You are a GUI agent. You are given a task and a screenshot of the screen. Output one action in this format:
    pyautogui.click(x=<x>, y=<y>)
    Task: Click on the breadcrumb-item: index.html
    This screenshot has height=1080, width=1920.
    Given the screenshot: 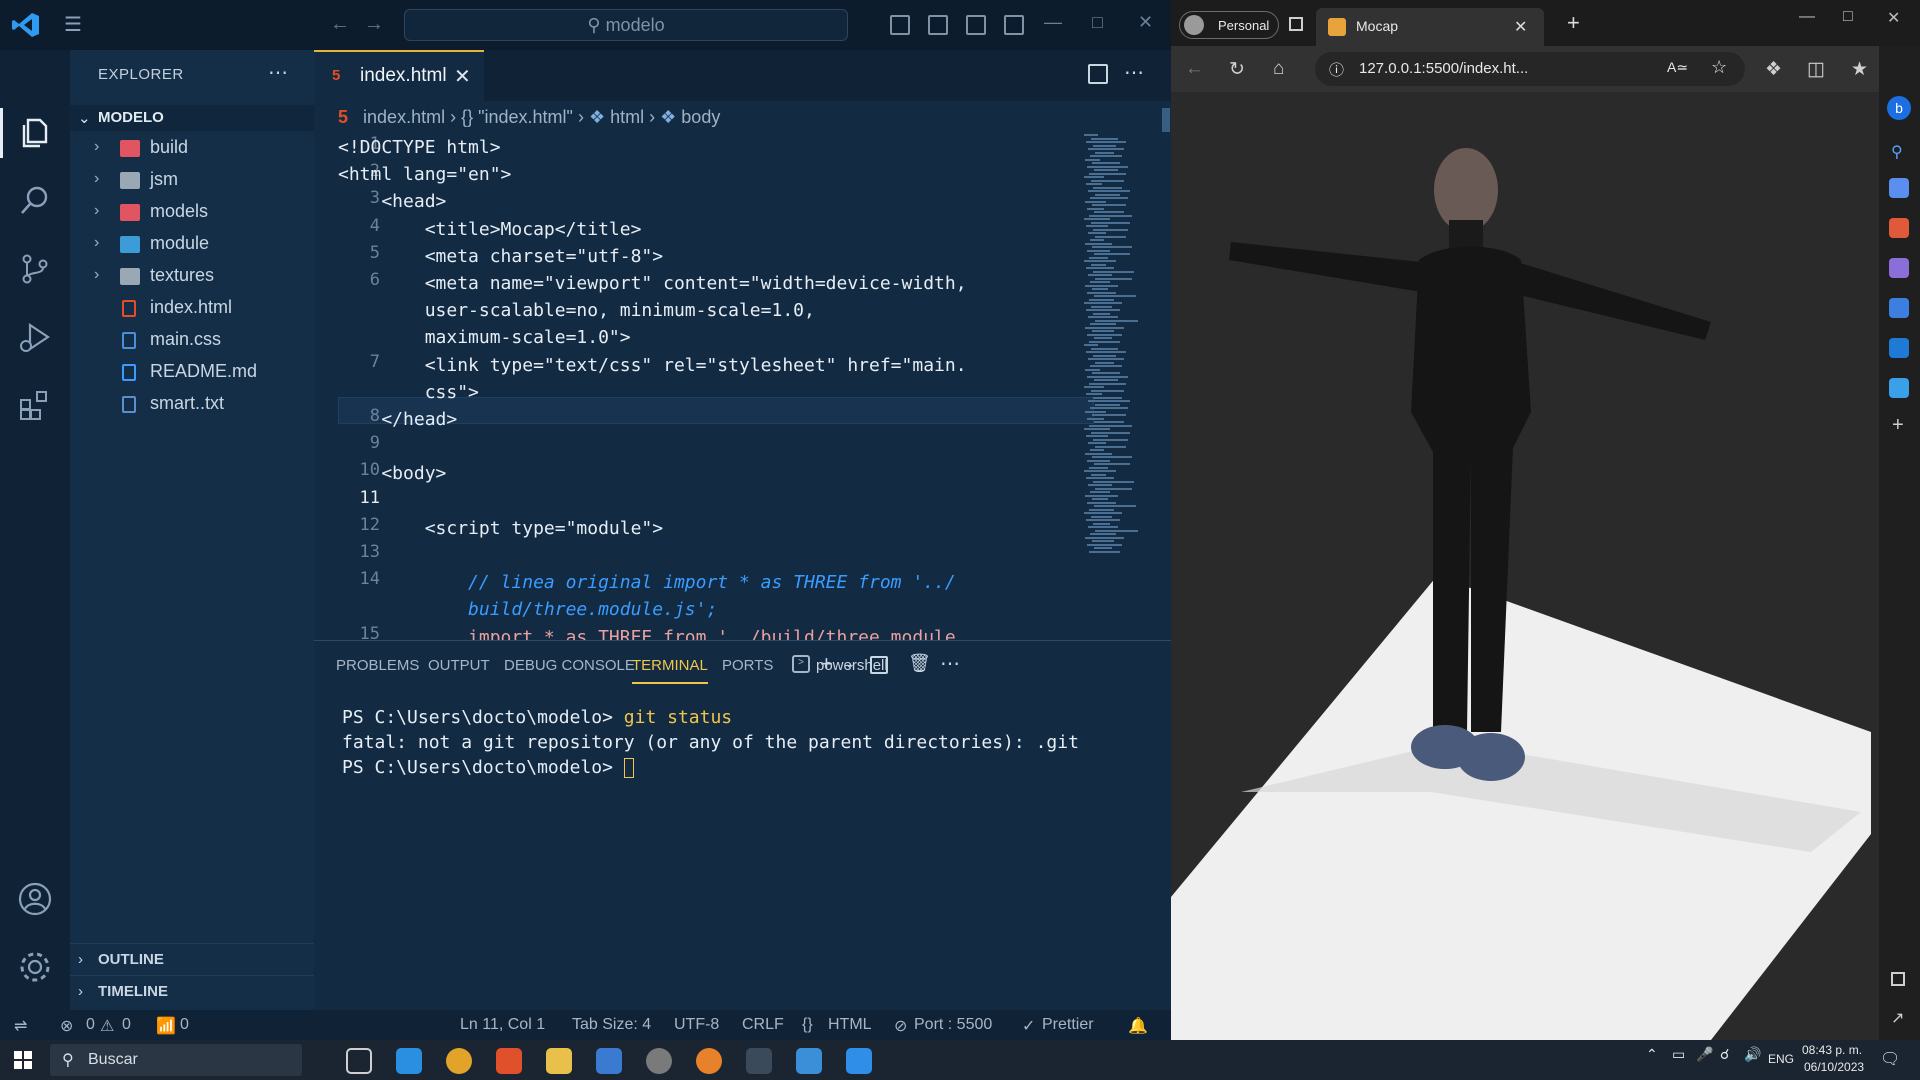 What is the action you would take?
    pyautogui.click(x=404, y=117)
    